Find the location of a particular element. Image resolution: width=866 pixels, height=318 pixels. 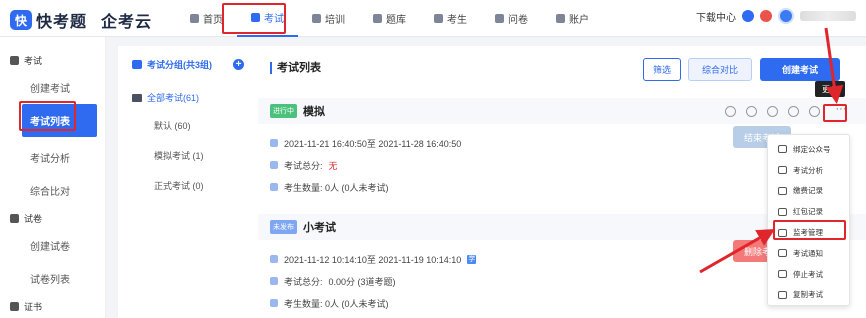

logo: 快 快考题 企考云 is located at coordinates (81, 20).